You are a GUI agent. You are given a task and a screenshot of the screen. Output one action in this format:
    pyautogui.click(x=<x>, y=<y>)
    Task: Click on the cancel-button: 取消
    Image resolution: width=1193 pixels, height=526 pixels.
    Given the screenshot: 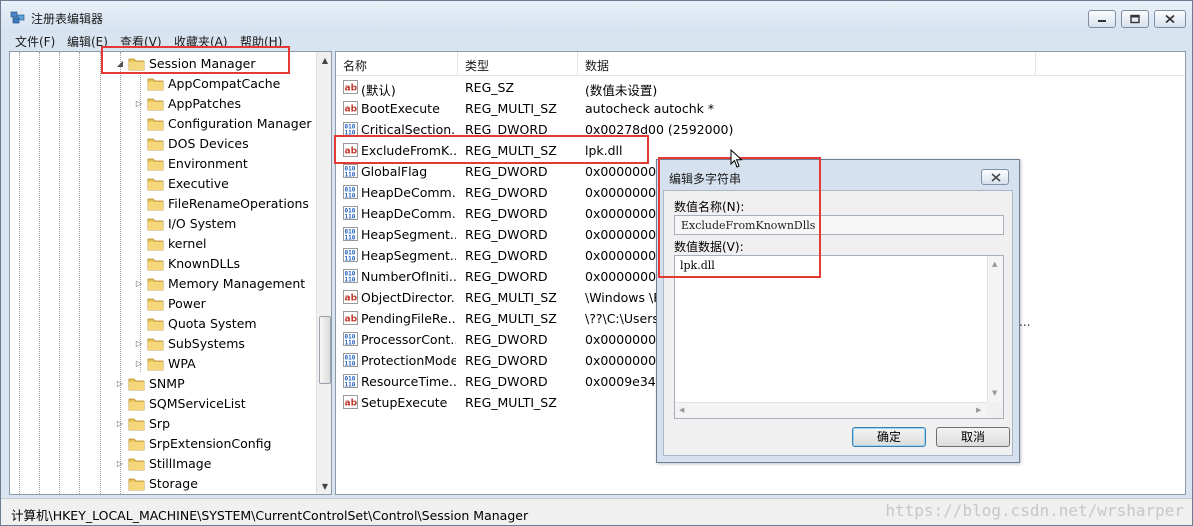 What is the action you would take?
    pyautogui.click(x=973, y=437)
    